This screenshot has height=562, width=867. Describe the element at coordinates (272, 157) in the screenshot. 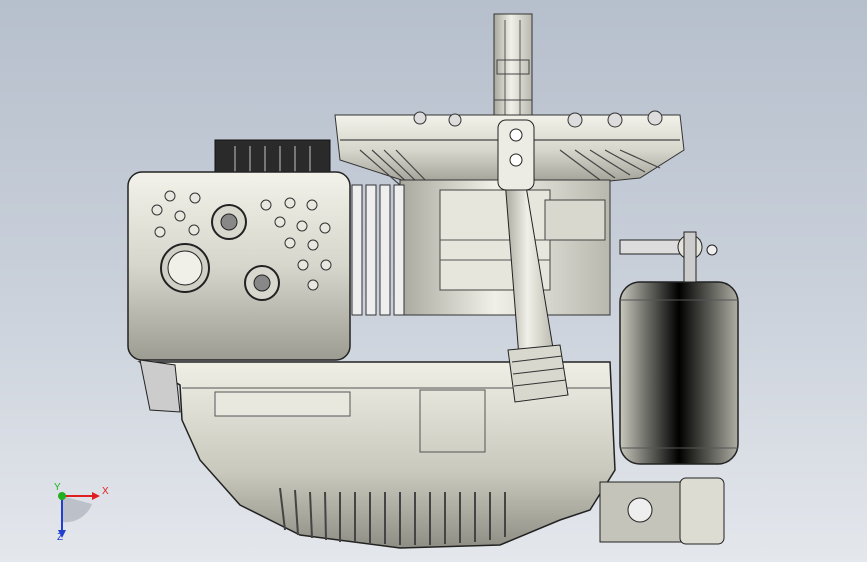

I see `vent-grille` at that location.